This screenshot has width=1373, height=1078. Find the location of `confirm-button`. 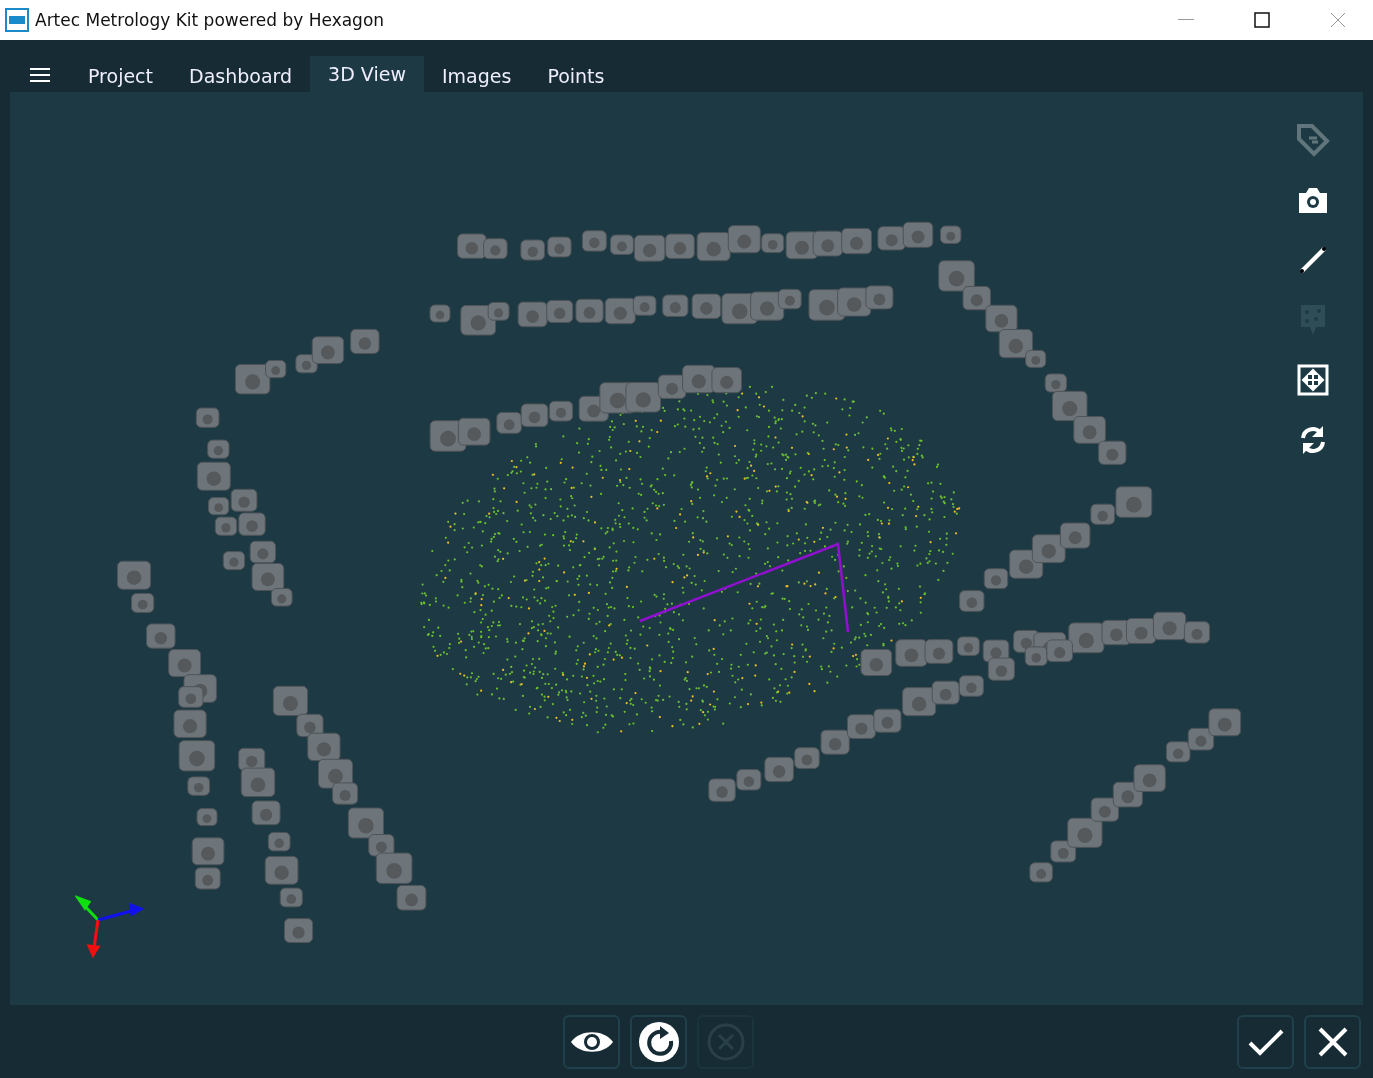

confirm-button is located at coordinates (1265, 1041).